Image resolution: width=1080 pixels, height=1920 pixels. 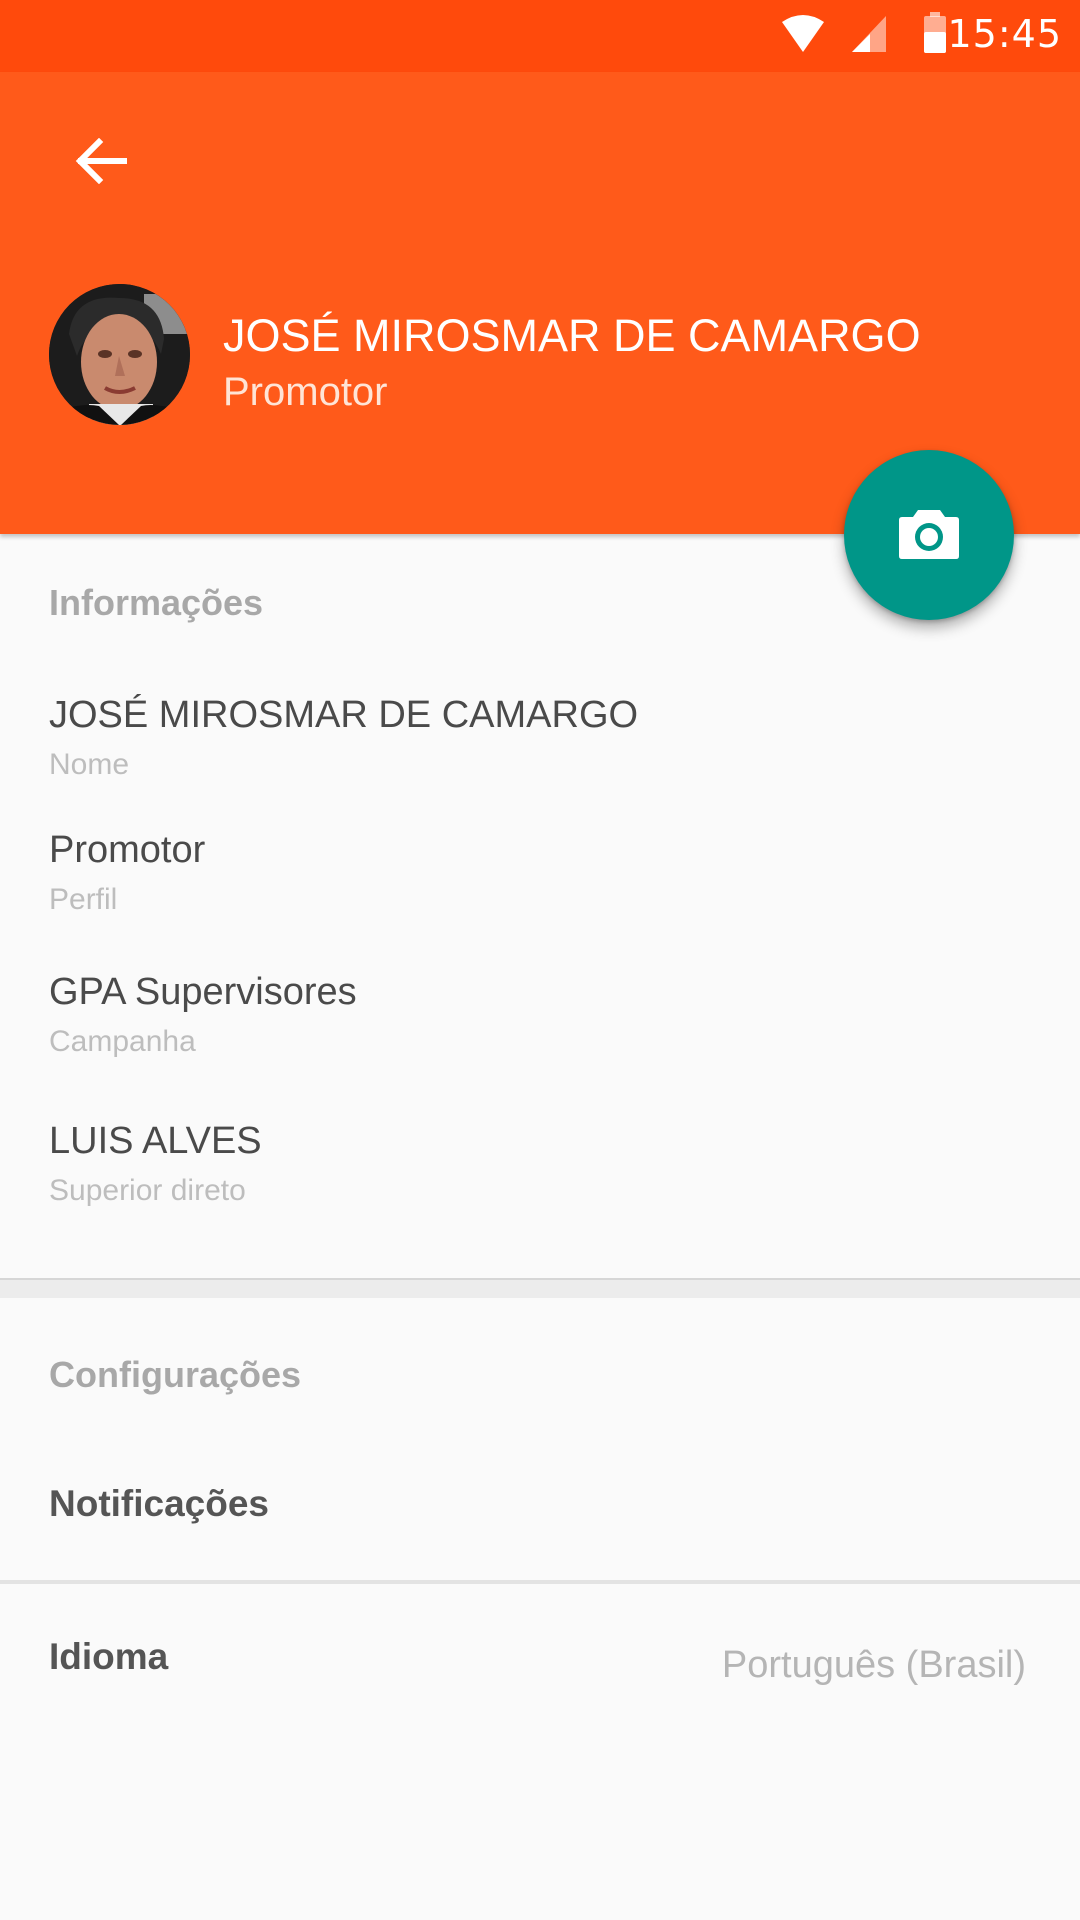 I want to click on language-label: Idioma, so click(x=109, y=1656).